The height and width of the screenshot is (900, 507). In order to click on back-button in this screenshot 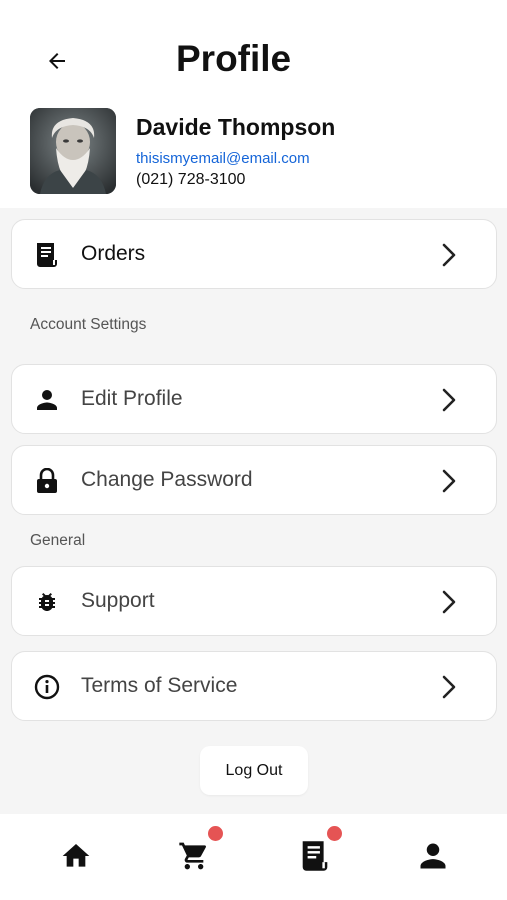, I will do `click(57, 61)`.